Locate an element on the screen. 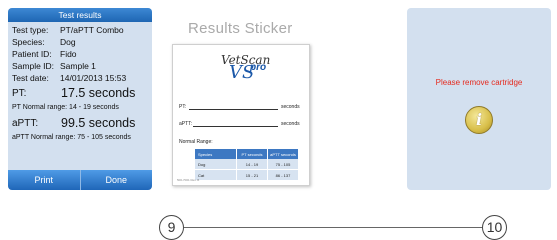 Image resolution: width=557 pixels, height=240 pixels. field-value: PT/aPTT Combo is located at coordinates (92, 30).